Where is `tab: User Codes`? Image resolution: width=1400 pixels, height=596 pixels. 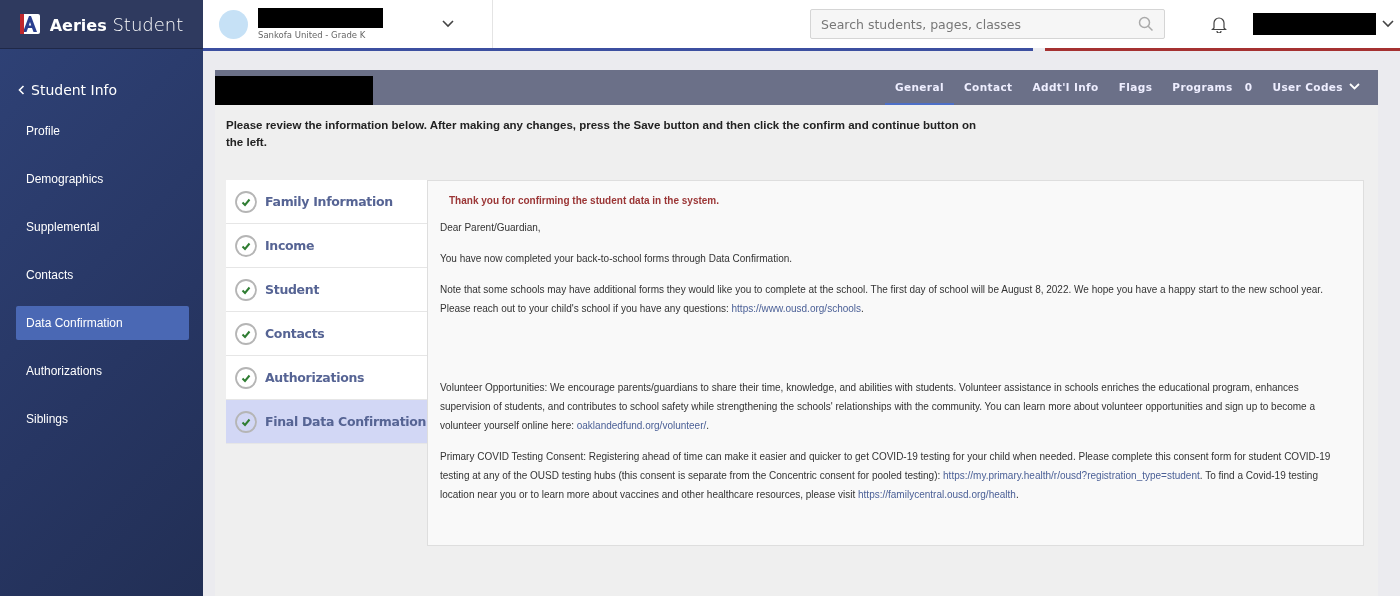
tab: User Codes is located at coordinates (1316, 87).